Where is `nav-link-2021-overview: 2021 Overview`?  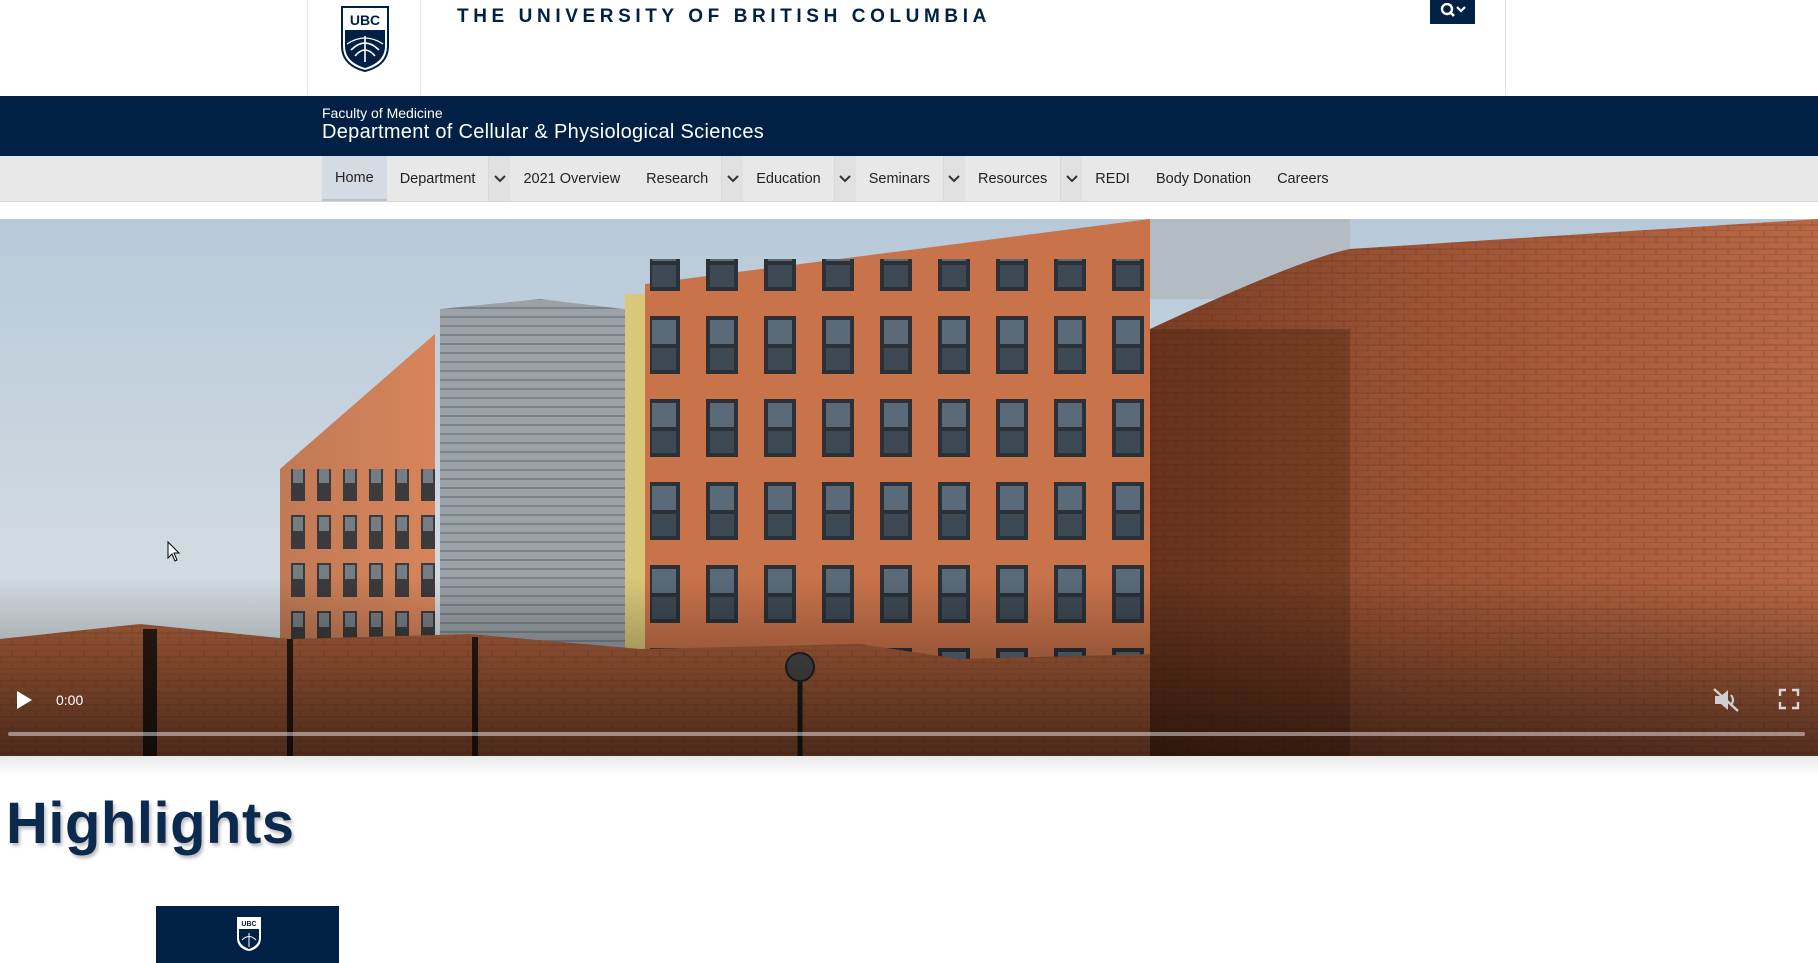
nav-link-2021-overview: 2021 Overview is located at coordinates (571, 178).